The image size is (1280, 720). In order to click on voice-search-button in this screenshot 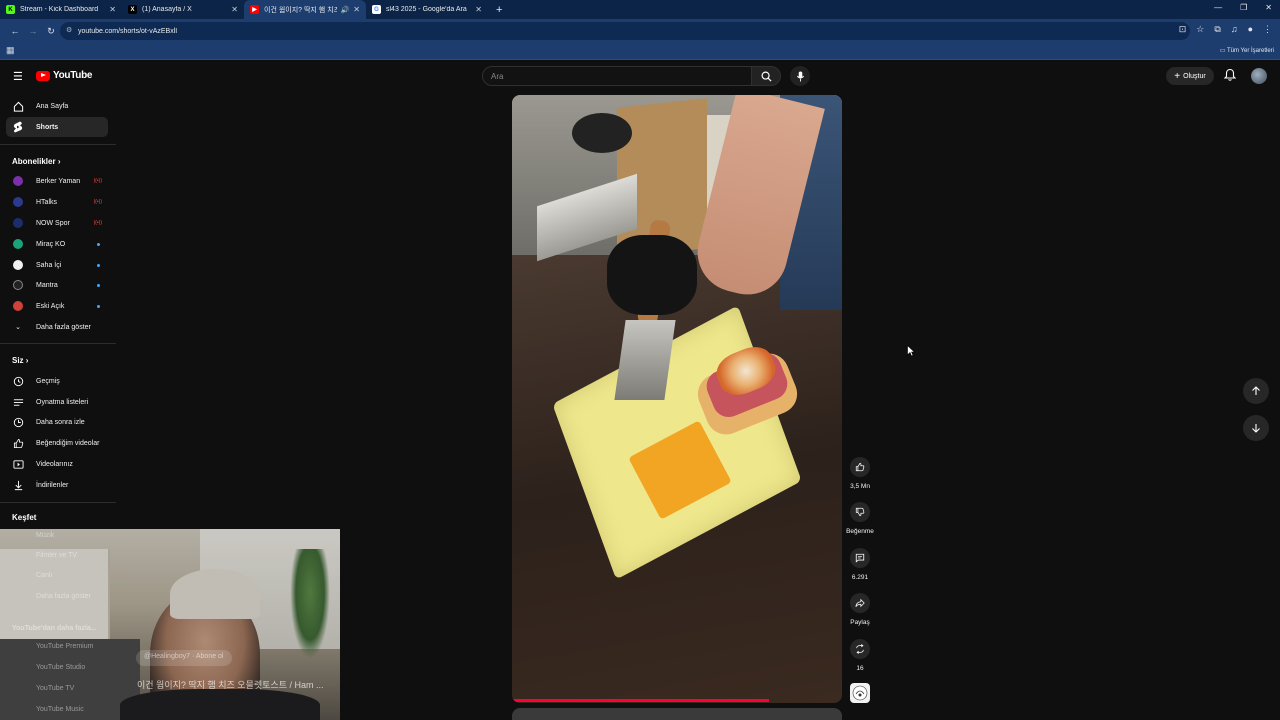, I will do `click(800, 76)`.